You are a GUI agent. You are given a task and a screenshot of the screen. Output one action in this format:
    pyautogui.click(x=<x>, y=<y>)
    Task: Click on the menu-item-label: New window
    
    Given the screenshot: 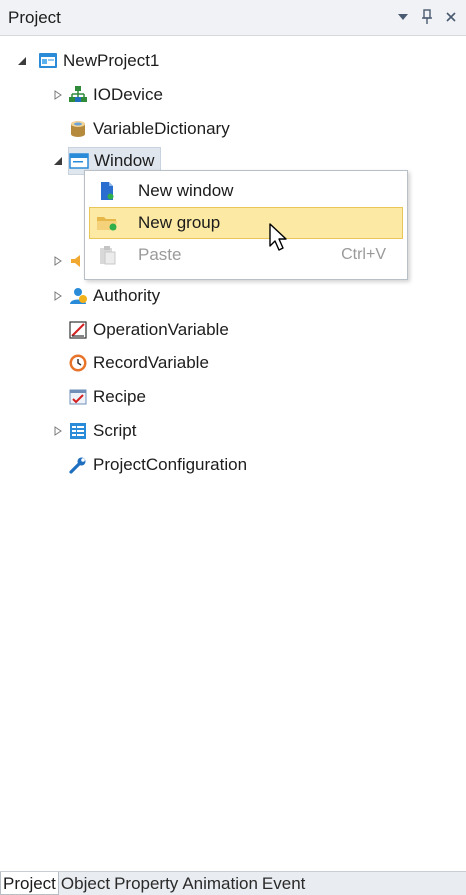 What is the action you would take?
    pyautogui.click(x=186, y=190)
    